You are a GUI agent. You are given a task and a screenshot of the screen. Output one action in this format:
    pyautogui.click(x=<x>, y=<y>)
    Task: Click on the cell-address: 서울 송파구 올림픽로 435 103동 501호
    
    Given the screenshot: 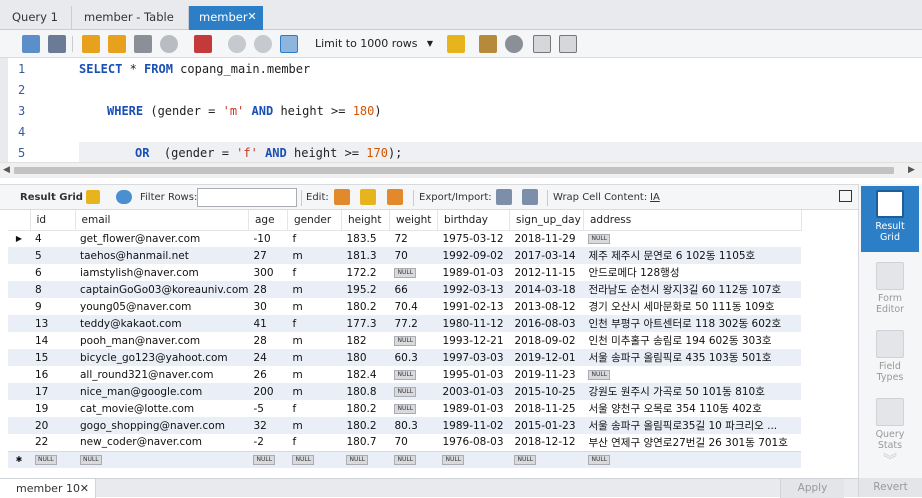 What is the action you would take?
    pyautogui.click(x=692, y=357)
    